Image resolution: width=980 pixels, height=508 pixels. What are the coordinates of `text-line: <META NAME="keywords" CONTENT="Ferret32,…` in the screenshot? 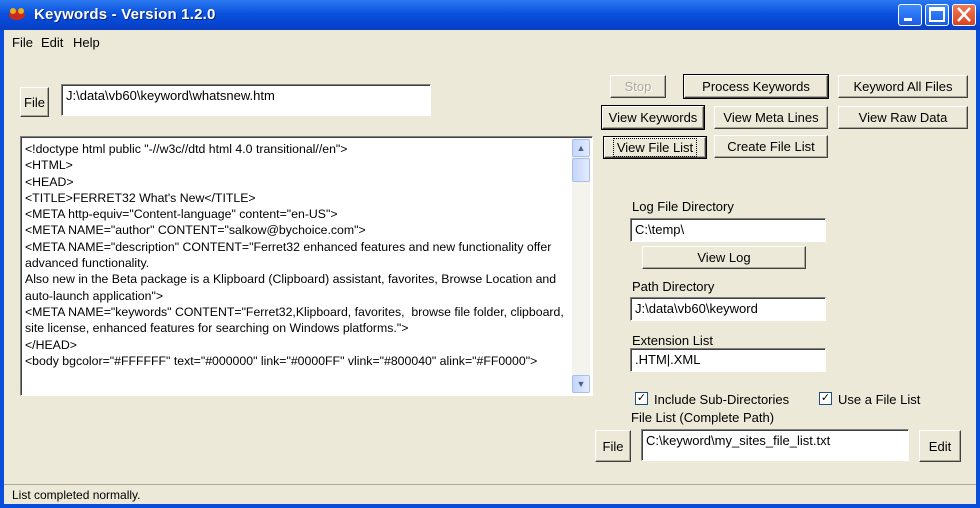 It's located at (296, 320).